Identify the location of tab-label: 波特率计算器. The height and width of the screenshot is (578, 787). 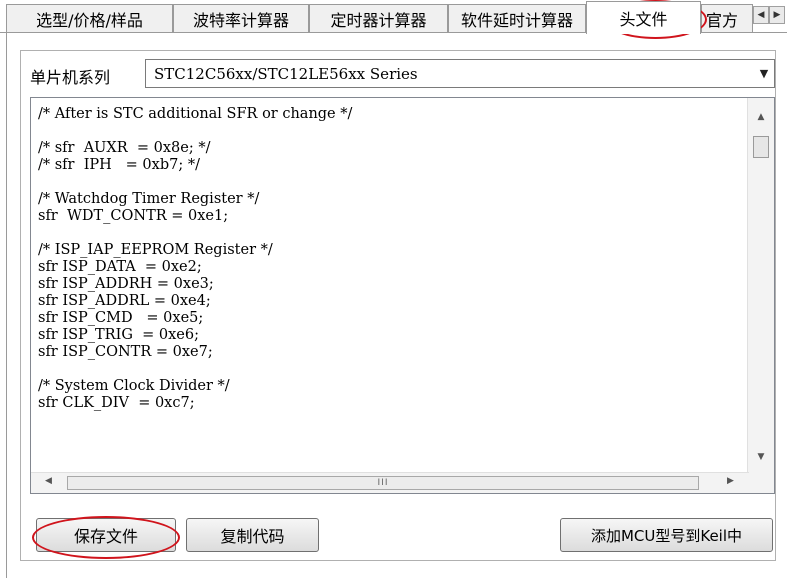
(240, 20).